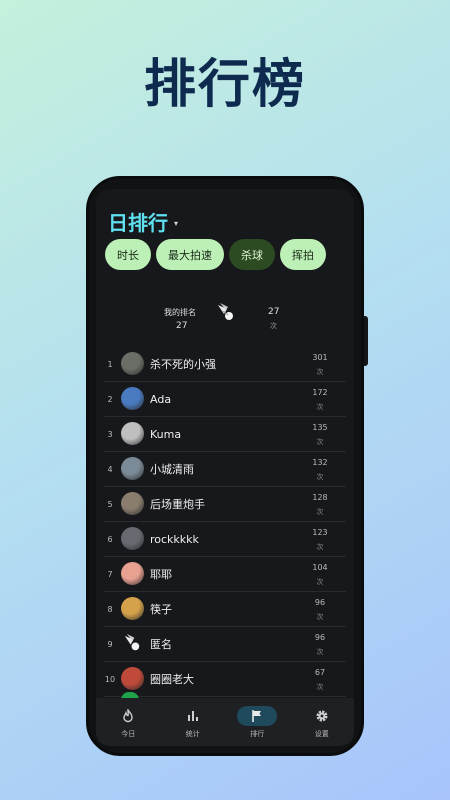 This screenshot has width=450, height=800. I want to click on leaderboard-row: 6 rockkkkk 123 次, so click(225, 539).